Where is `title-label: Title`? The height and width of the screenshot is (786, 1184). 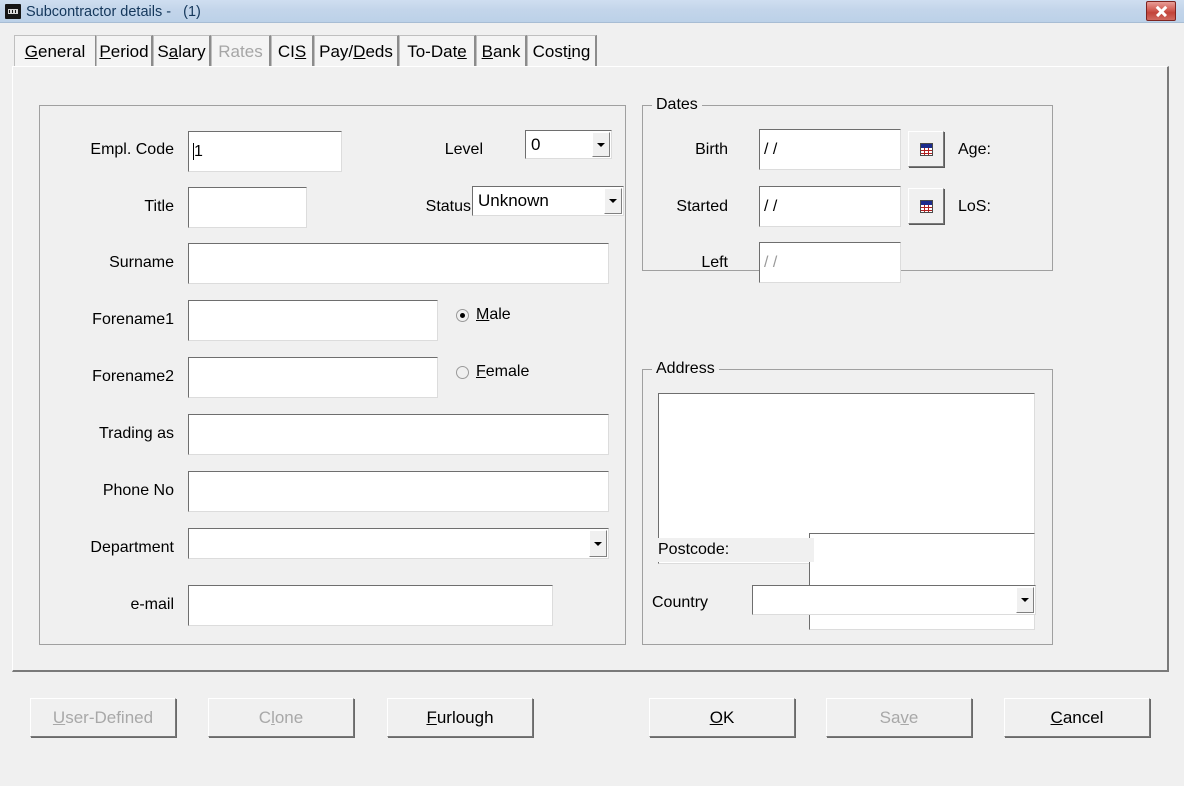 title-label: Title is located at coordinates (159, 206).